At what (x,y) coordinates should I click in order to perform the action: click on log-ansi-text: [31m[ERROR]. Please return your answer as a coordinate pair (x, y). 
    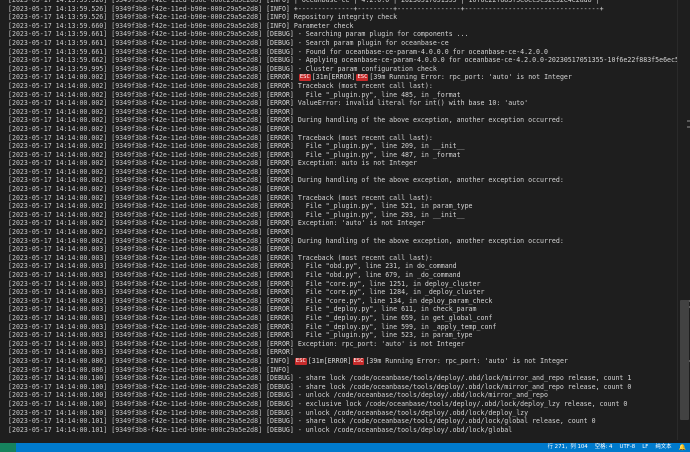
    Looking at the image, I should click on (333, 77).